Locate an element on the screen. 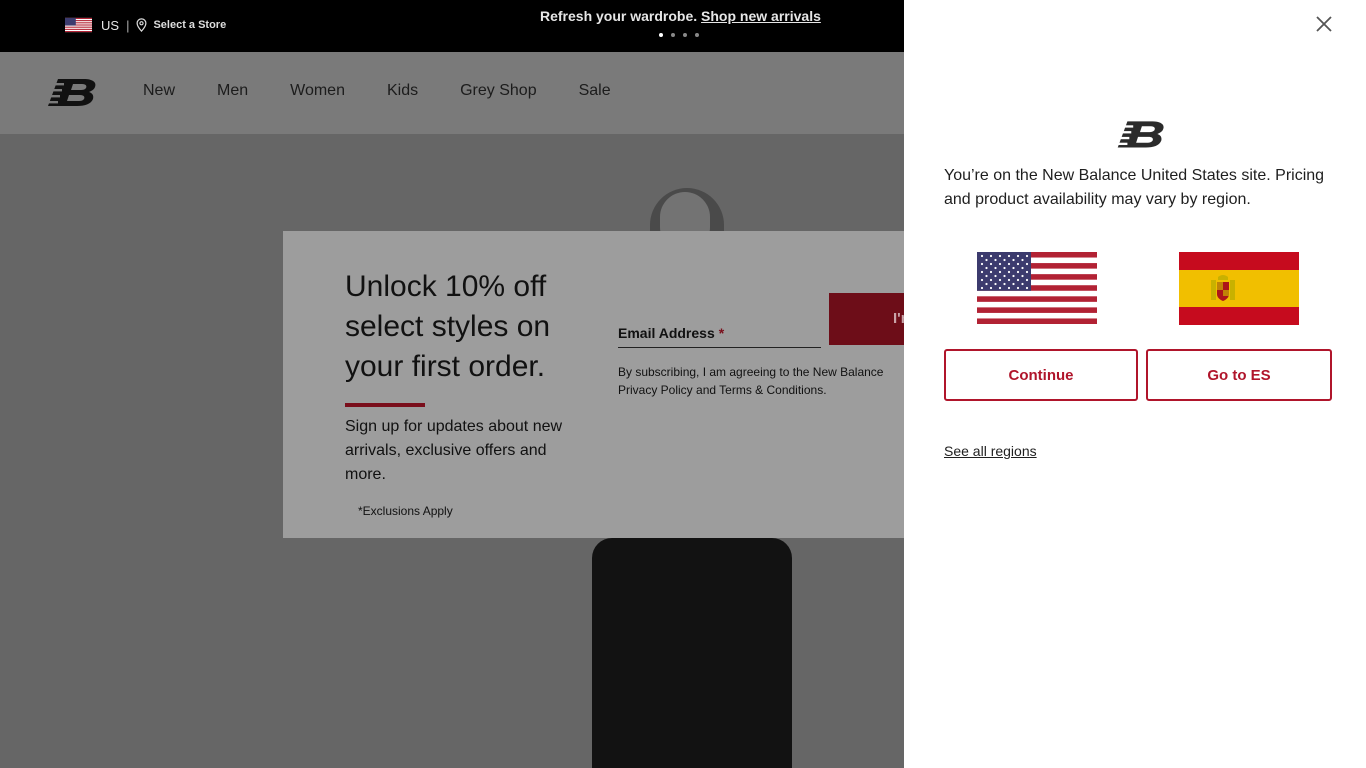 This screenshot has height=768, width=1366. continue-button: Continue is located at coordinates (1041, 375).